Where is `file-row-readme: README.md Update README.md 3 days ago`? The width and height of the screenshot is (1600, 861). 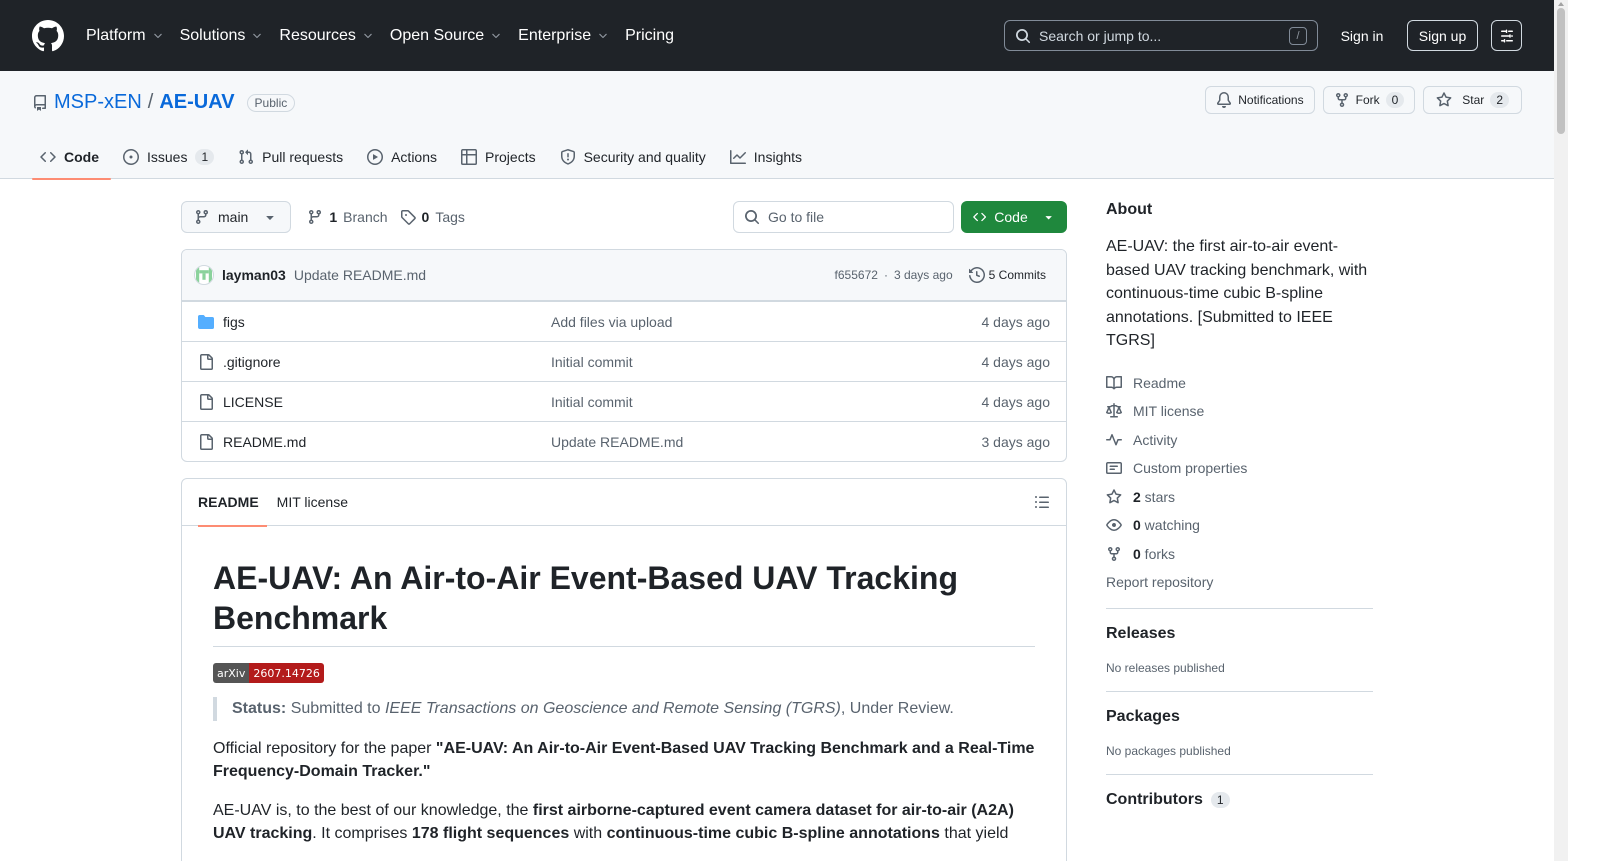 file-row-readme: README.md Update README.md 3 days ago is located at coordinates (624, 441).